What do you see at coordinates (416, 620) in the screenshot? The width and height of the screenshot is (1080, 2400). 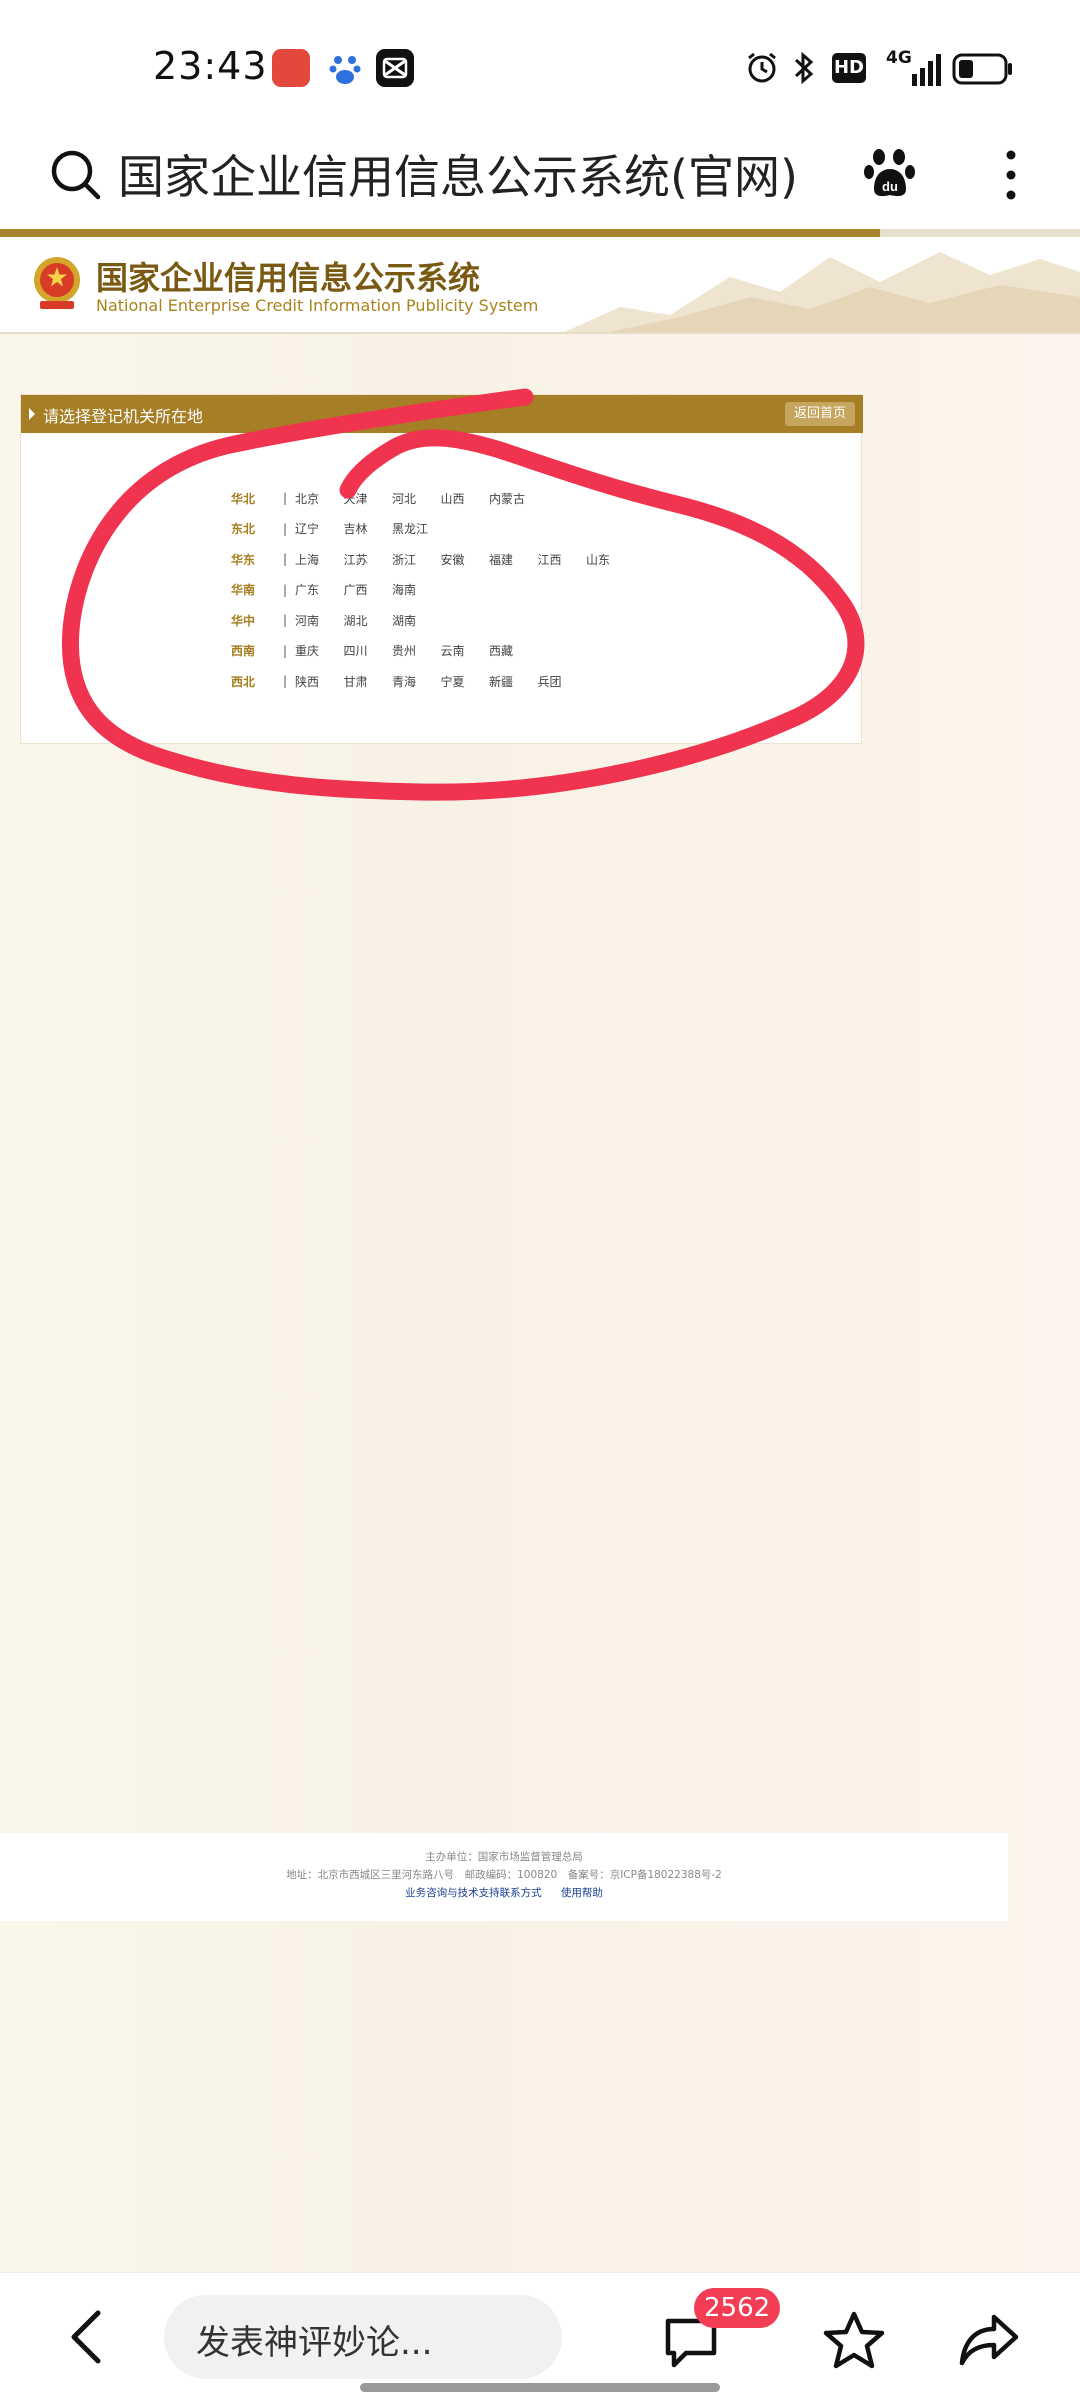 I see `province-link: 湖南` at bounding box center [416, 620].